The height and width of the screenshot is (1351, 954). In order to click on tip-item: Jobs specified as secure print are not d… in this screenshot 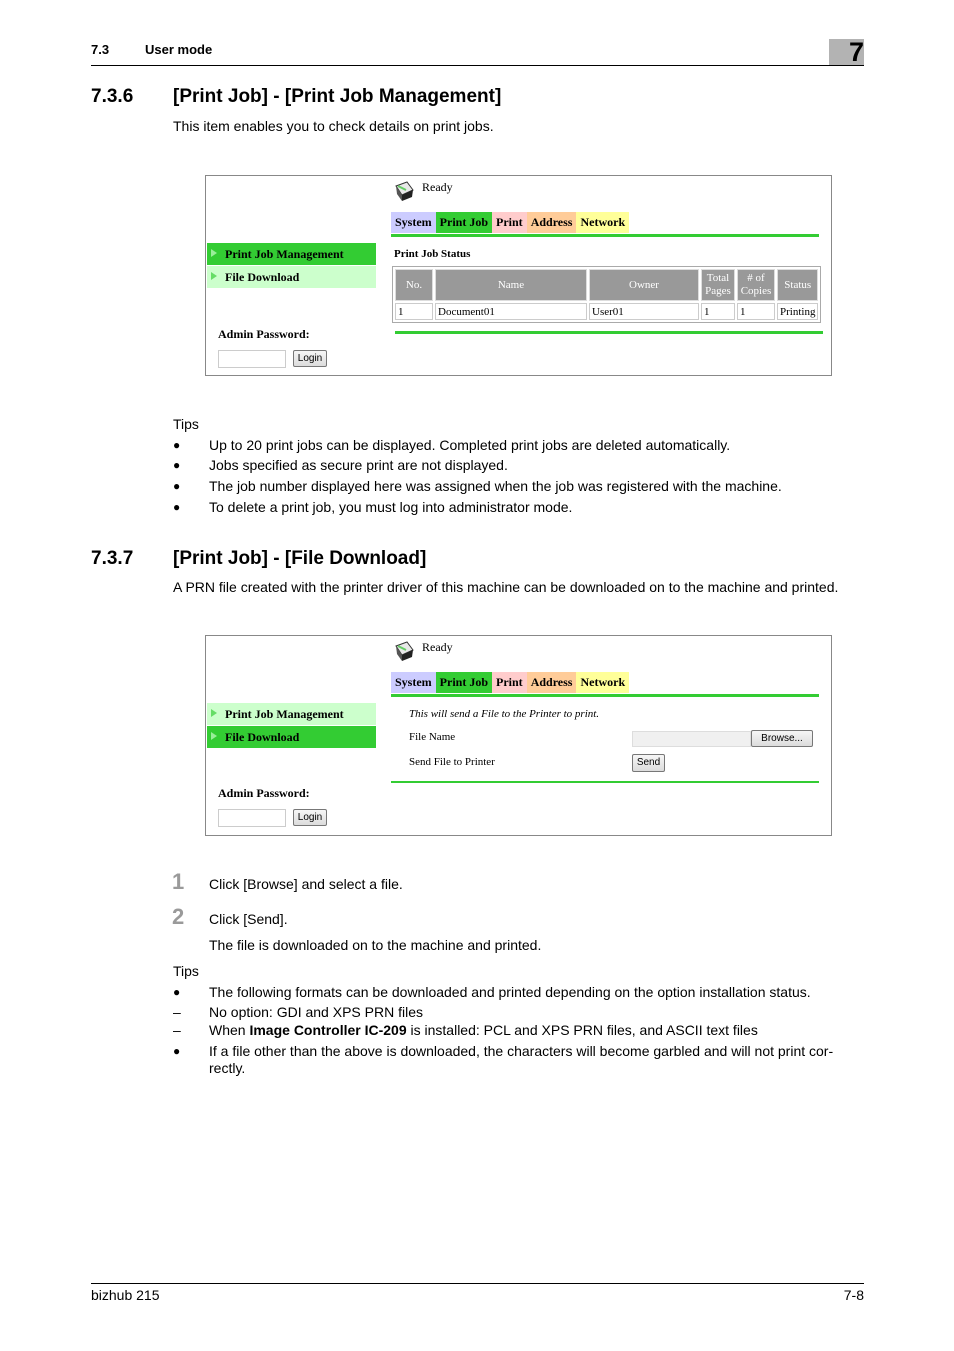, I will do `click(358, 465)`.